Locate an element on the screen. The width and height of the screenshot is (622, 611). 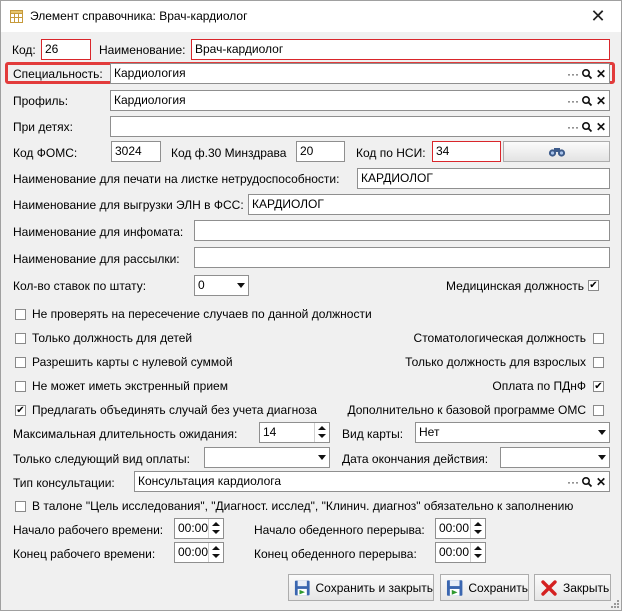
end-date-label: Дата окончания действия: is located at coordinates (415, 459).